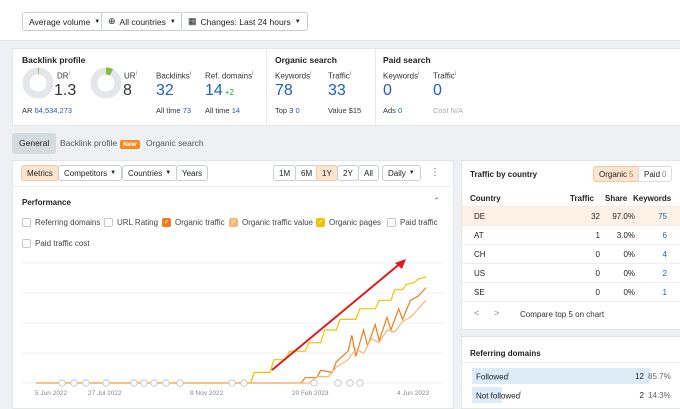 The height and width of the screenshot is (409, 680). What do you see at coordinates (625, 235) in the screenshot?
I see `share-cell: 3.0%` at bounding box center [625, 235].